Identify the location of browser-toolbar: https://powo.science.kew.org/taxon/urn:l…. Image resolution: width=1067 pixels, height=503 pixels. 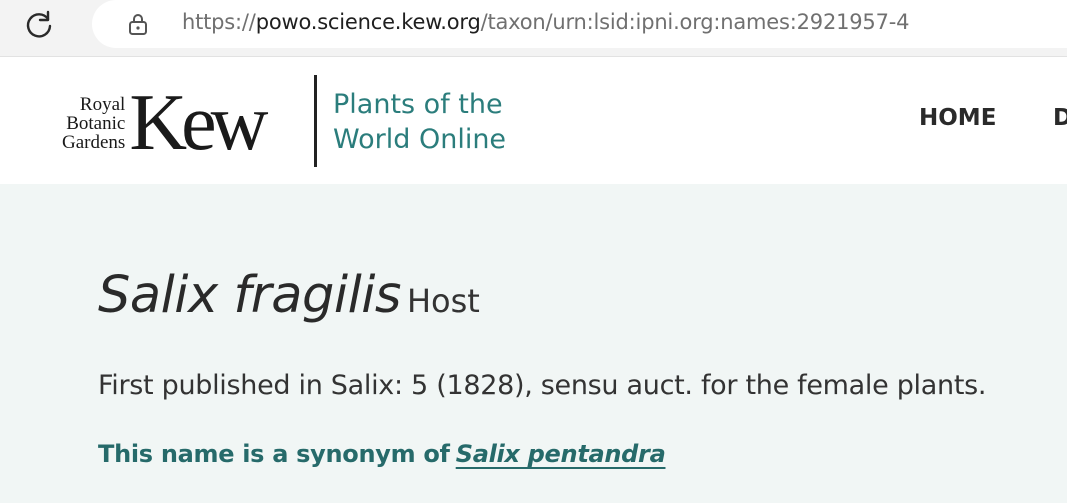
(533, 28).